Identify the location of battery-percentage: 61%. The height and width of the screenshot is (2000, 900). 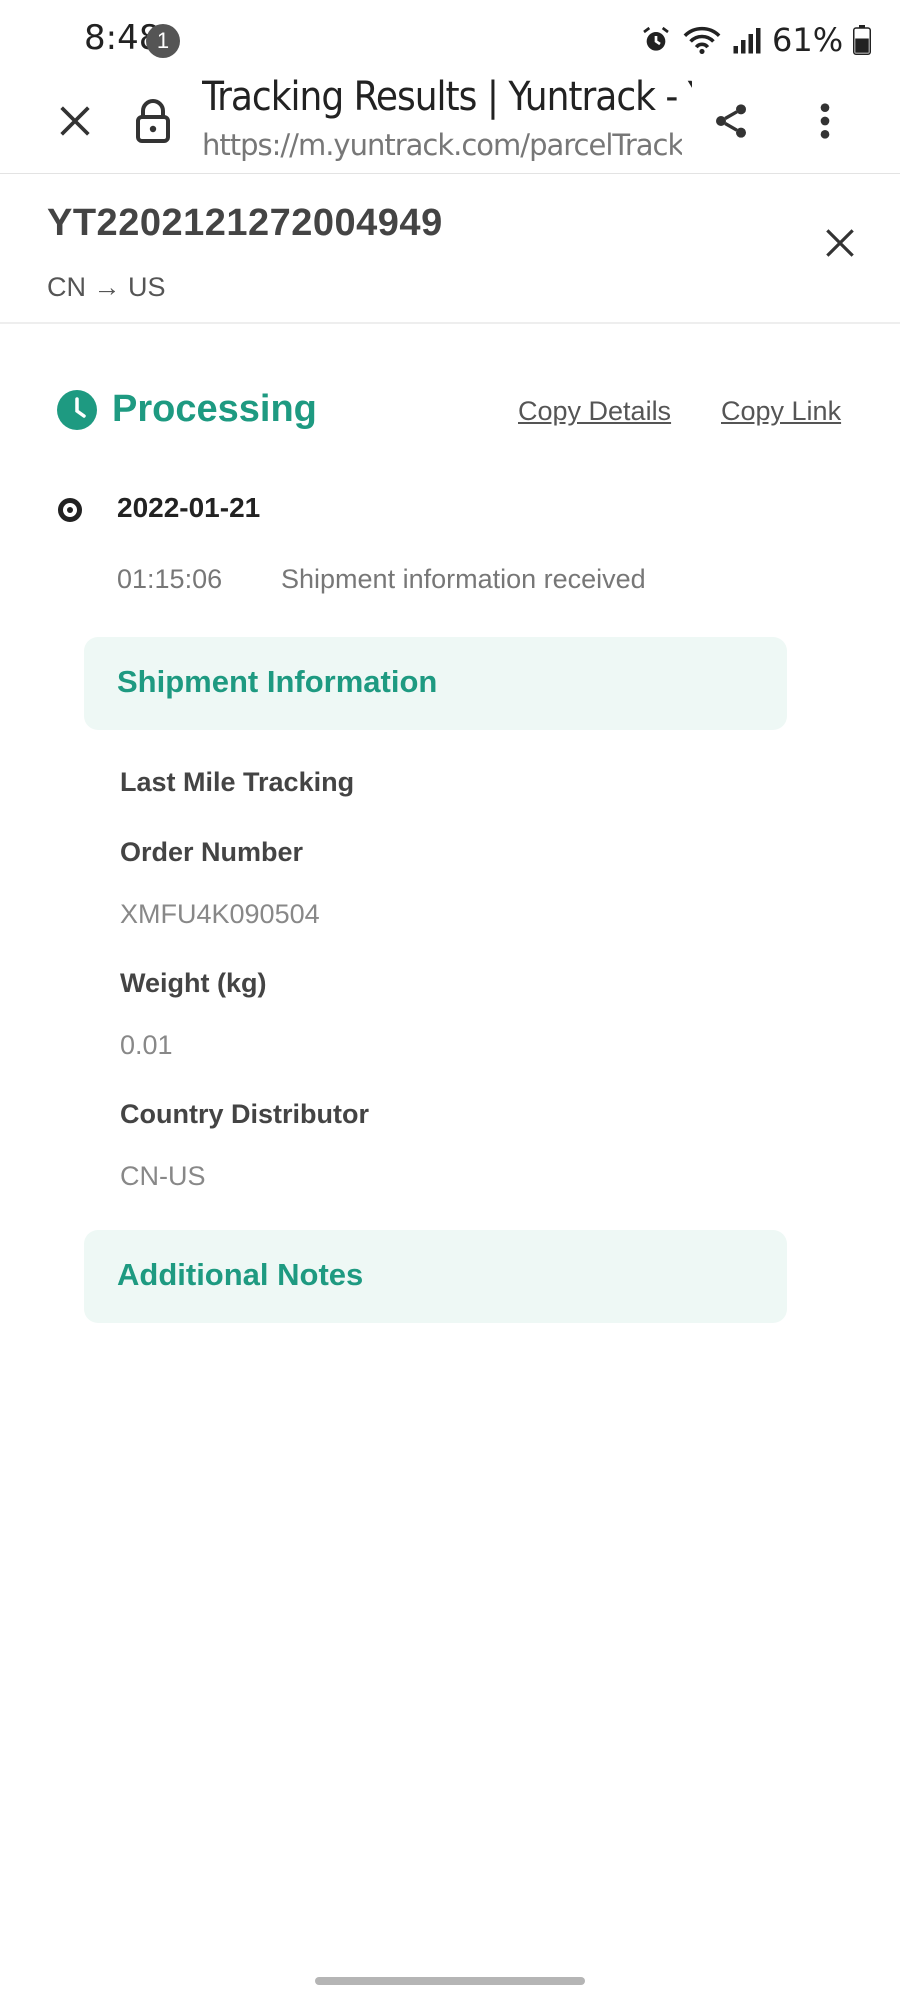
(808, 40).